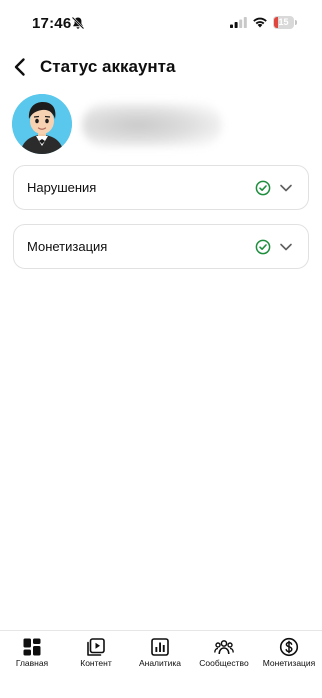  What do you see at coordinates (161, 246) in the screenshot?
I see `section-monetization: Монетизация` at bounding box center [161, 246].